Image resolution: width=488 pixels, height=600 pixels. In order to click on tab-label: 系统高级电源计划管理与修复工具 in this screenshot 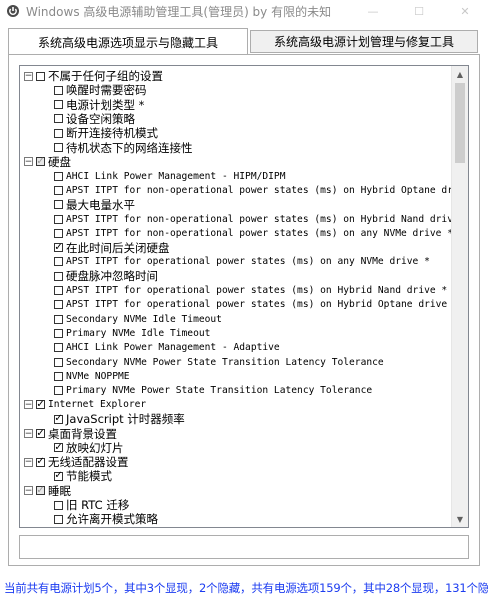, I will do `click(363, 42)`.